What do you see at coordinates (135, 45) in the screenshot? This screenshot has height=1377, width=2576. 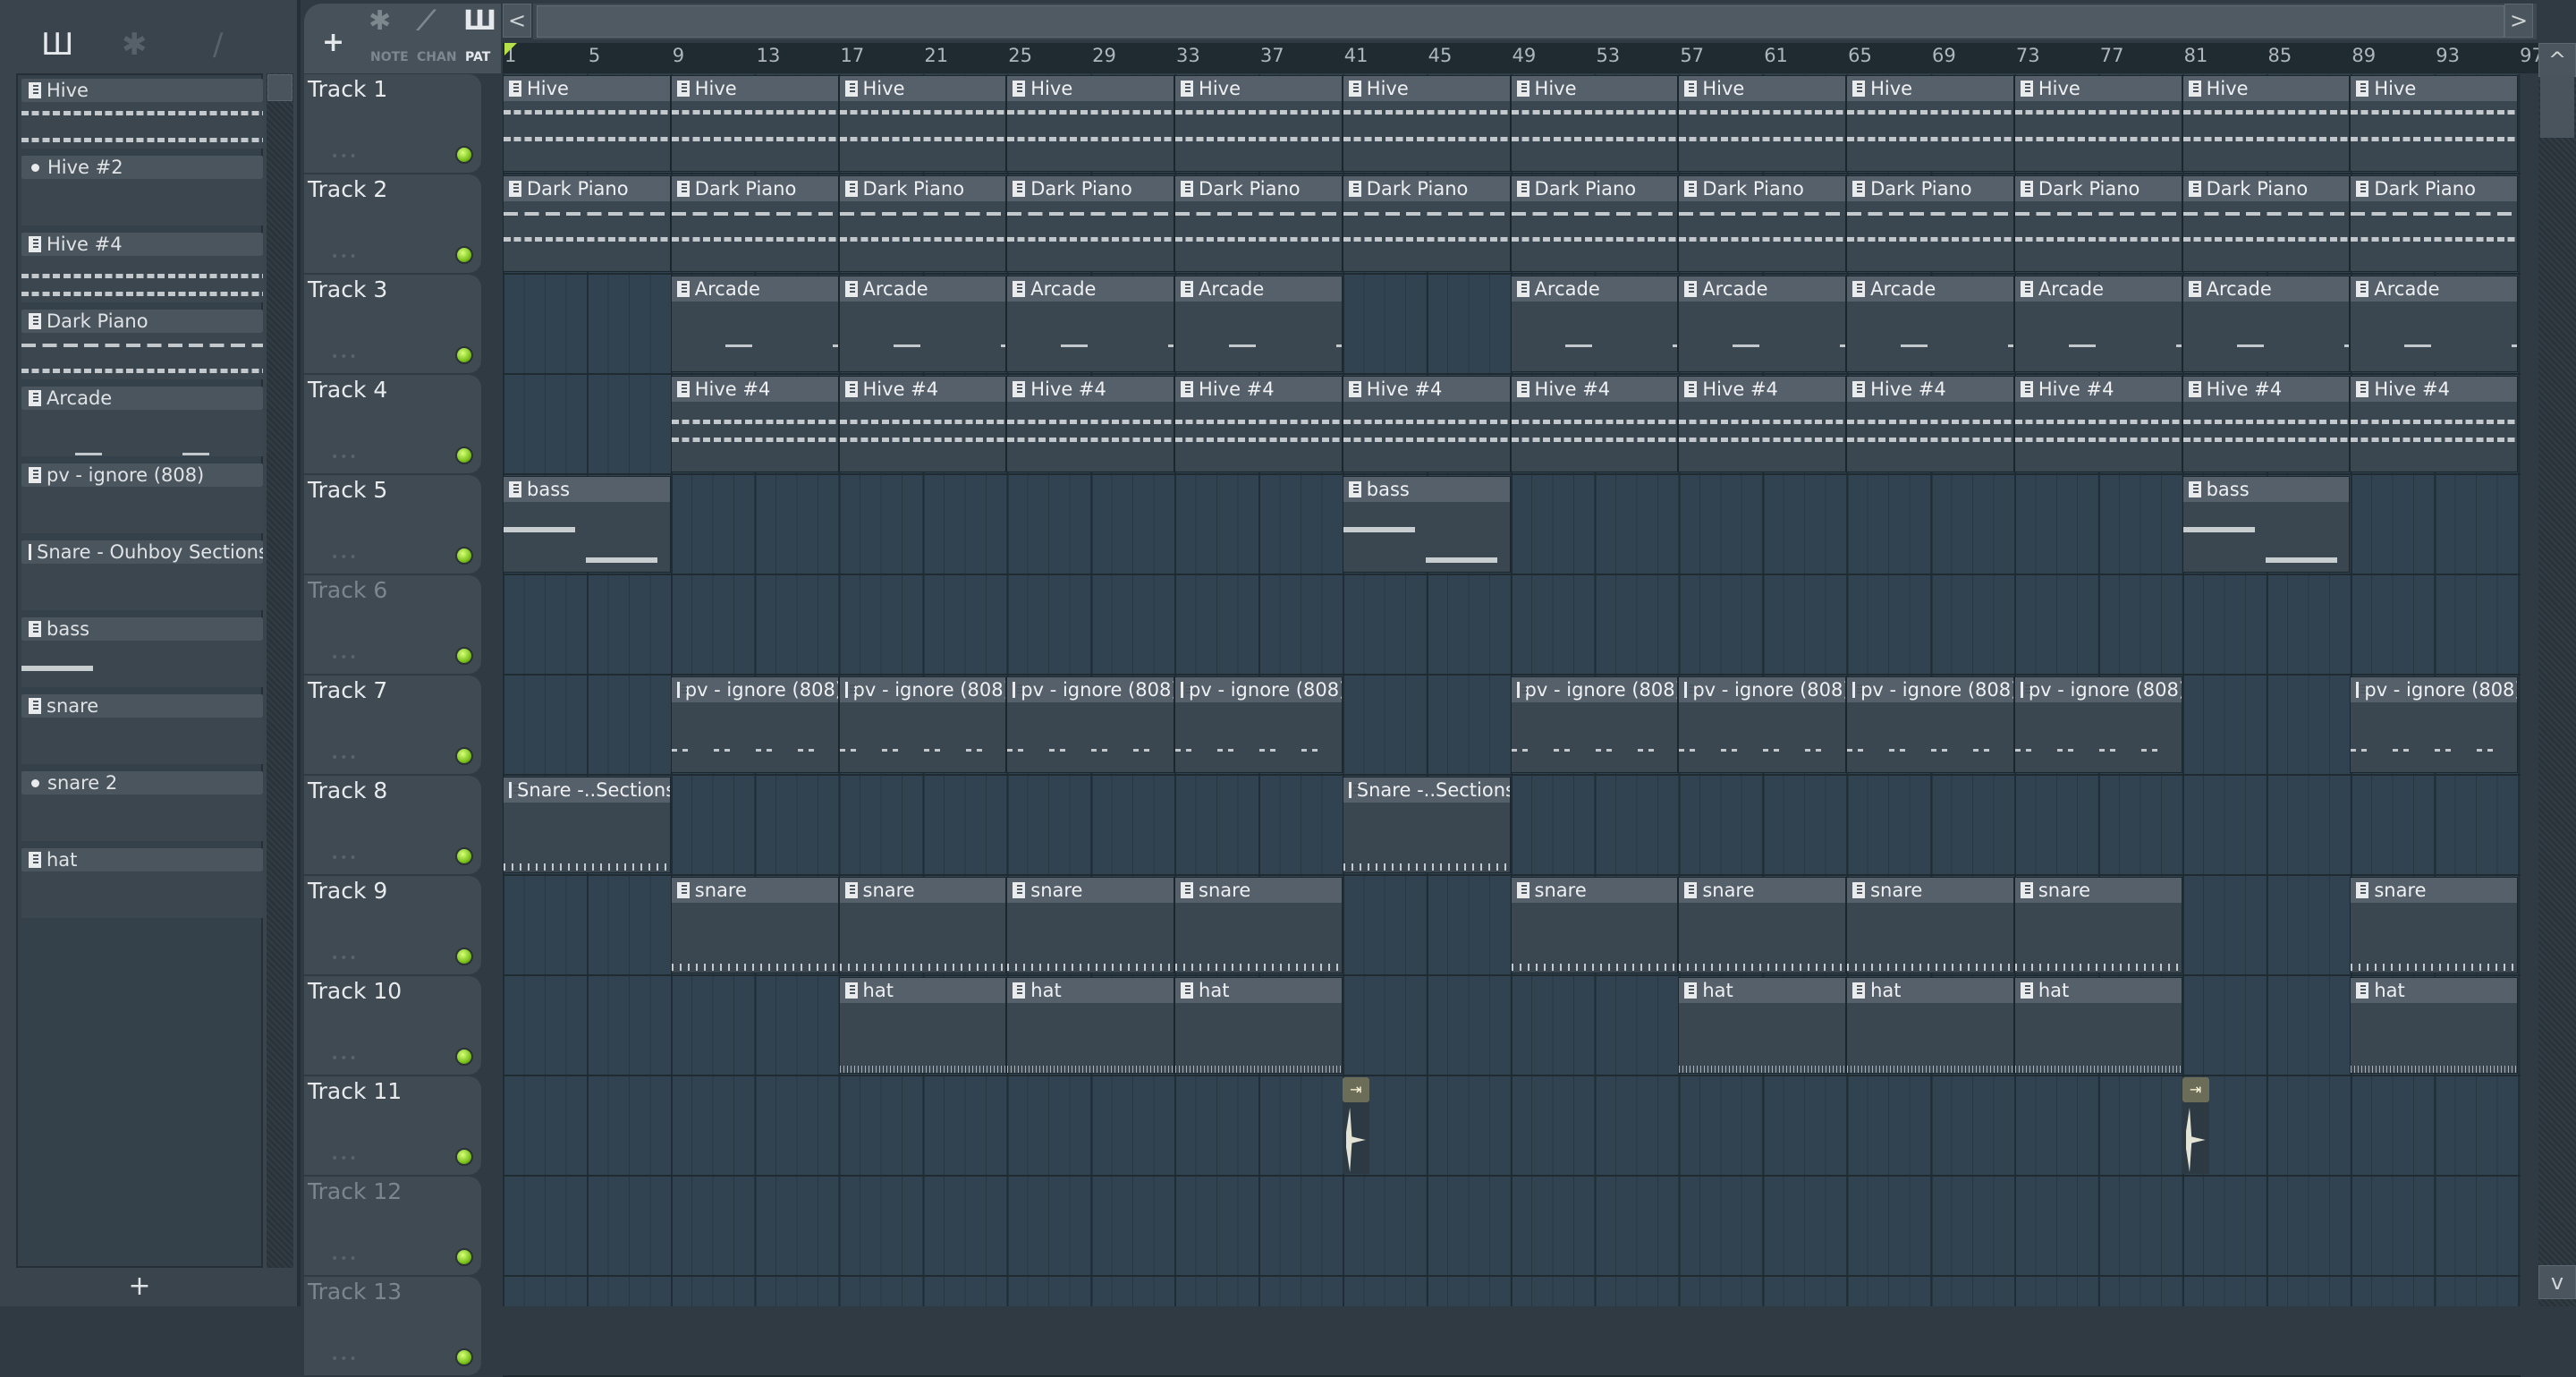 I see `audio-icon: ✱` at bounding box center [135, 45].